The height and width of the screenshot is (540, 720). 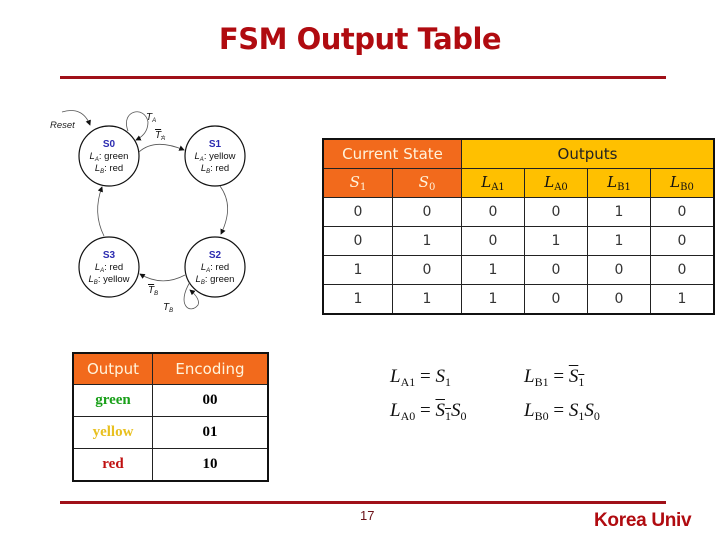 I want to click on col-header-lb1: LB1, so click(x=619, y=183).